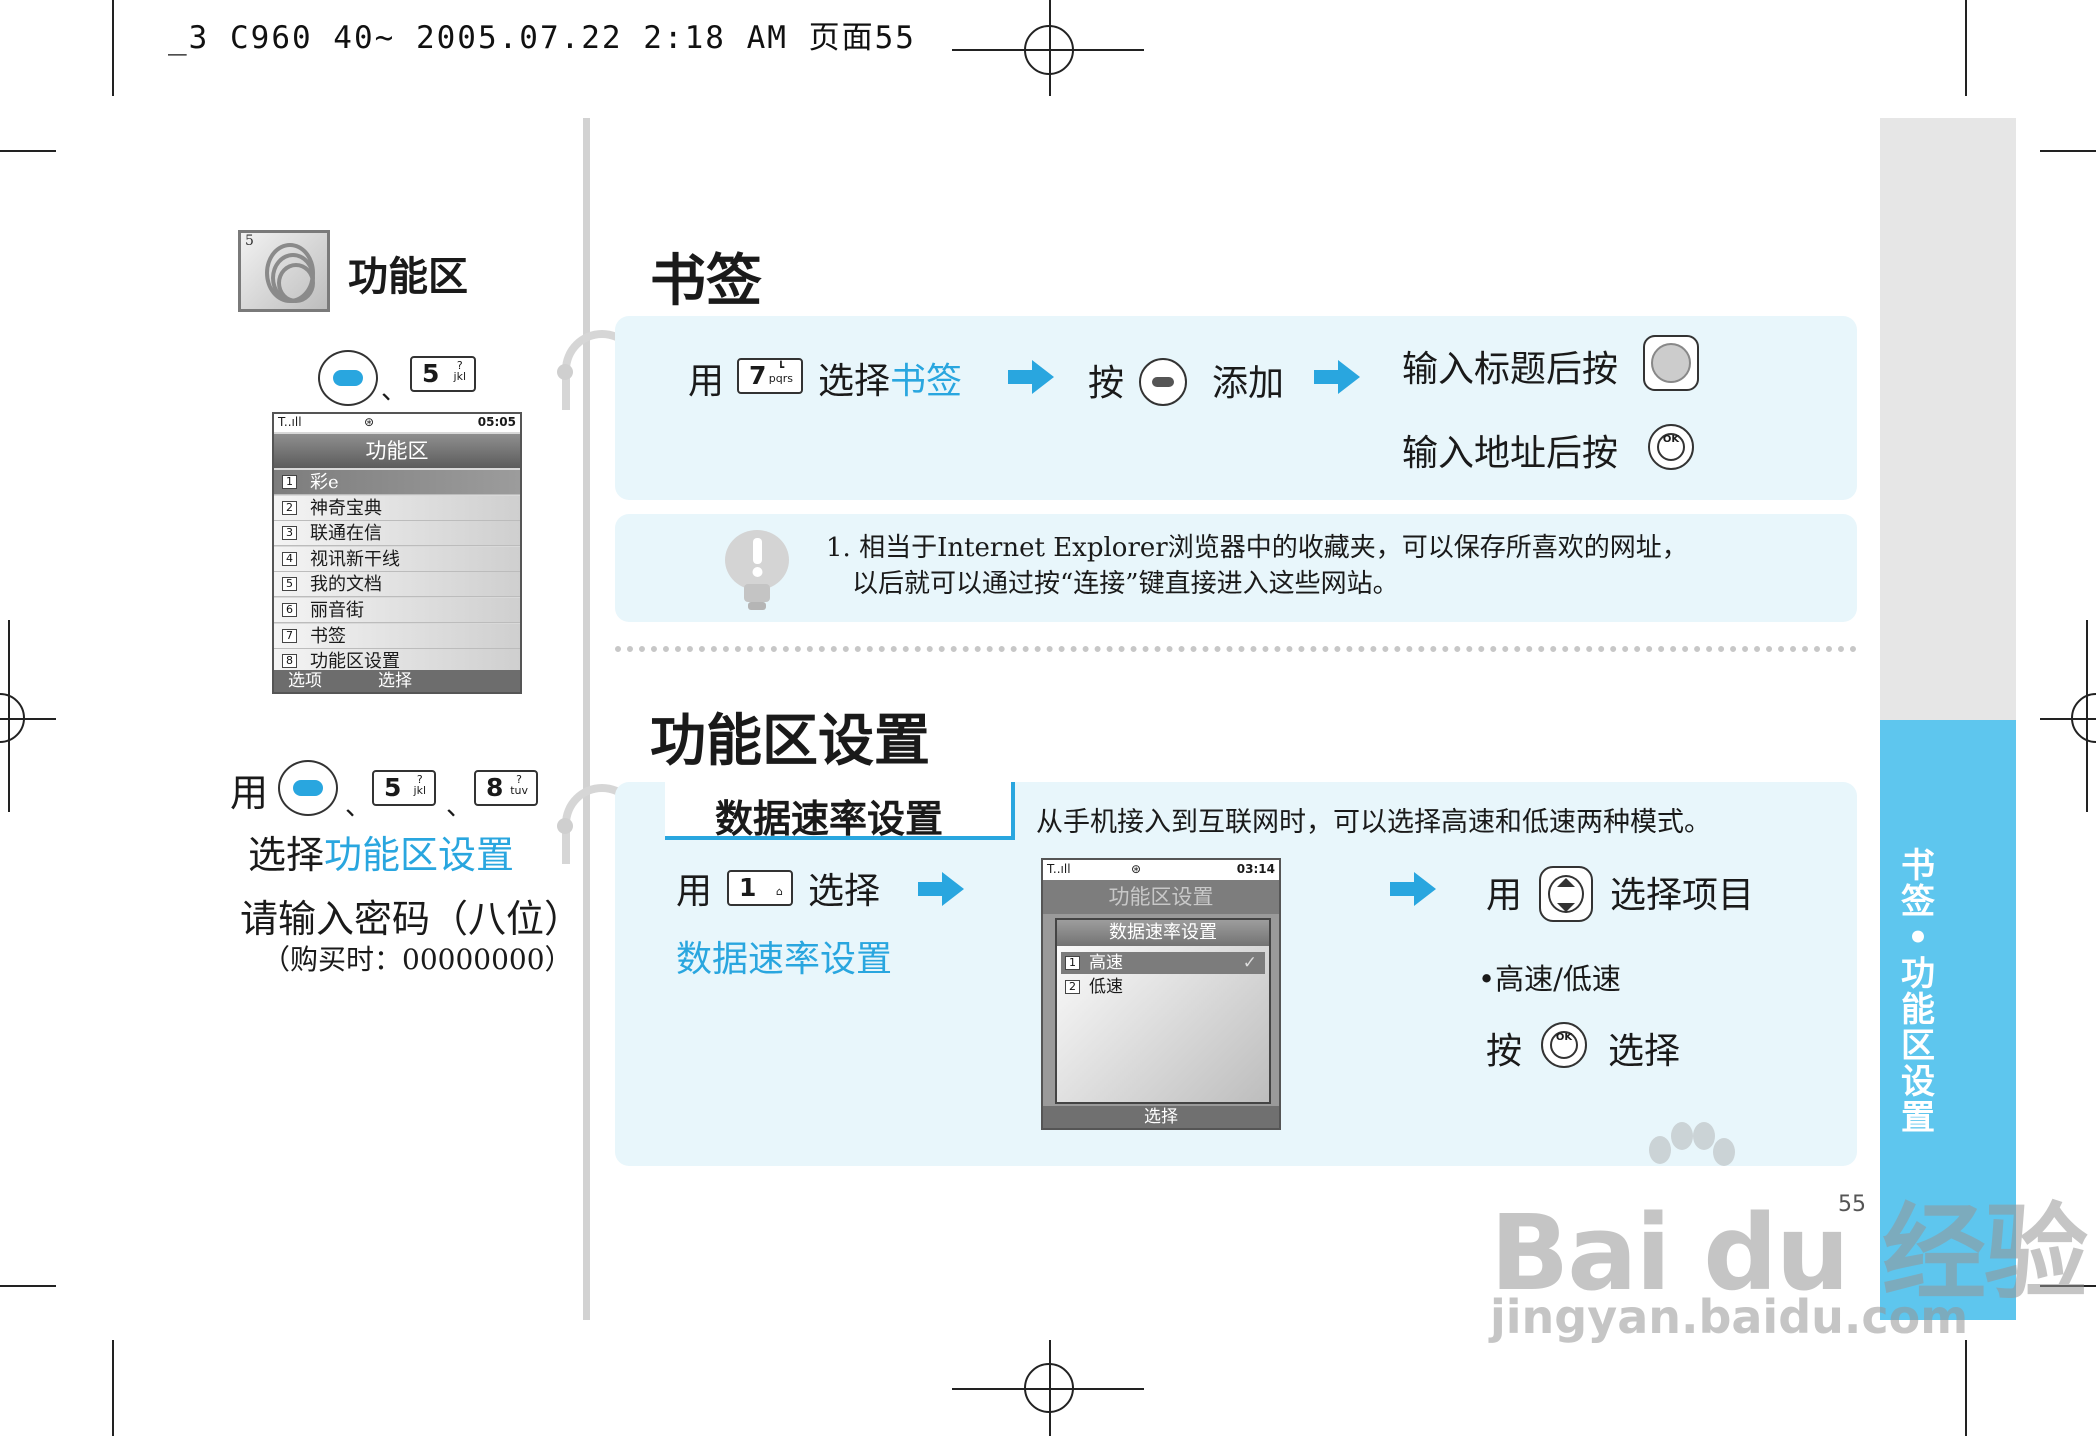  Describe the element at coordinates (1161, 1117) in the screenshot. I see `softkey-select: 选择` at that location.